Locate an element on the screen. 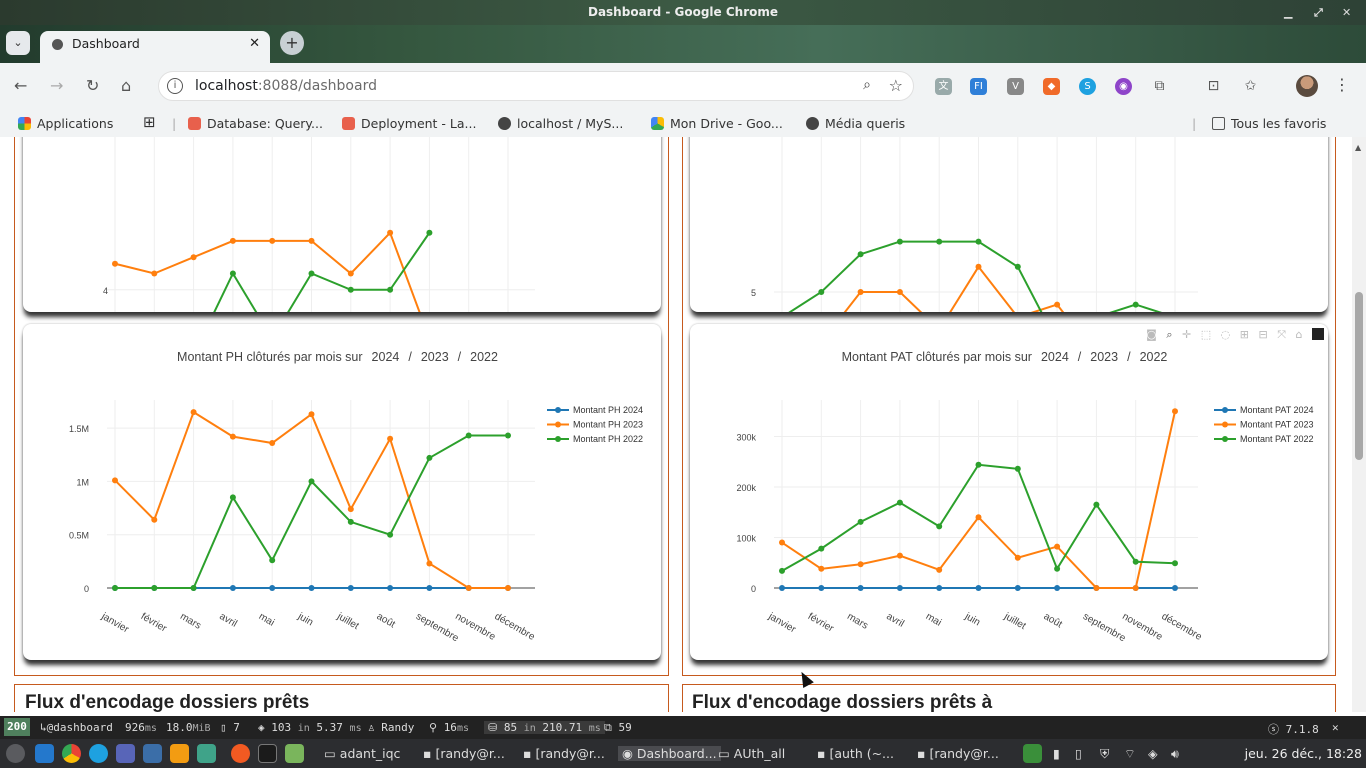 This screenshot has width=1366, height=768. scroll-up-icon: ▲ is located at coordinates (1358, 147).